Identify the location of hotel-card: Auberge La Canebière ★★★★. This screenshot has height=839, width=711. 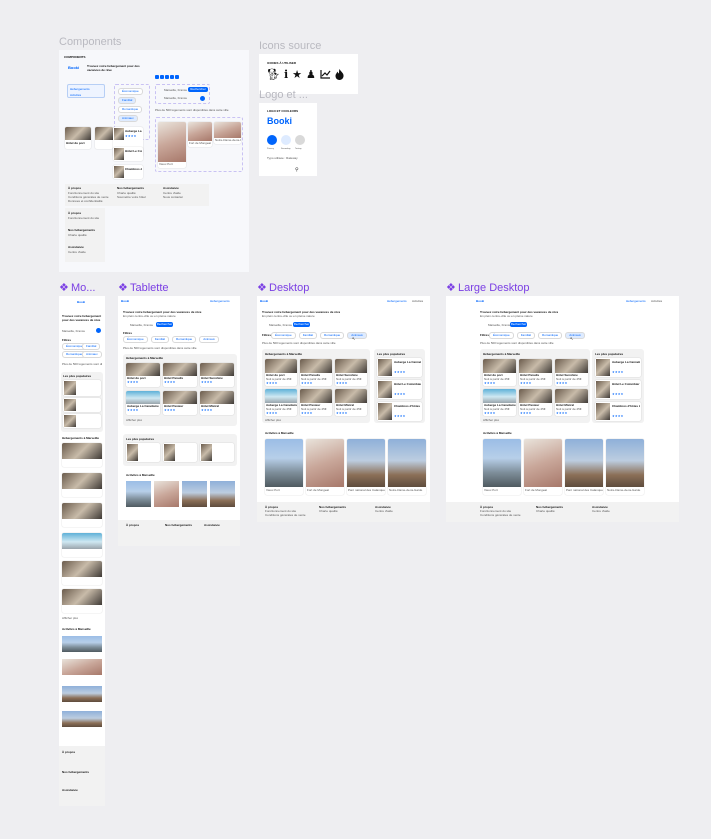
(143, 403).